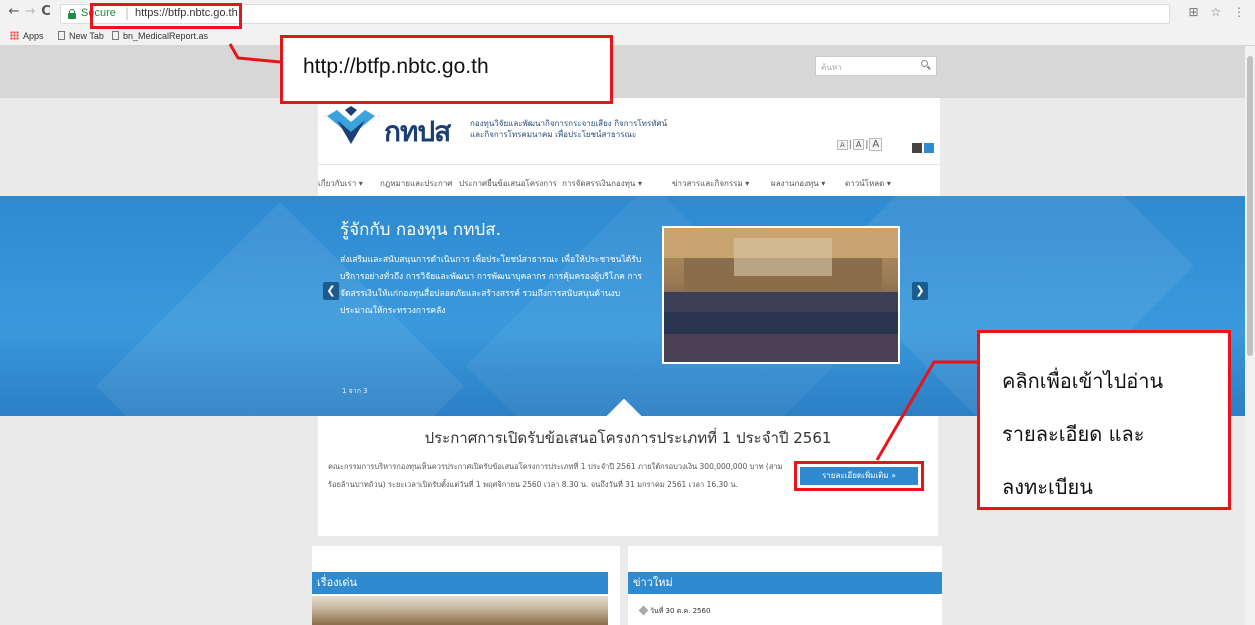 This screenshot has width=1255, height=625. I want to click on reload-icon: C, so click(46, 12).